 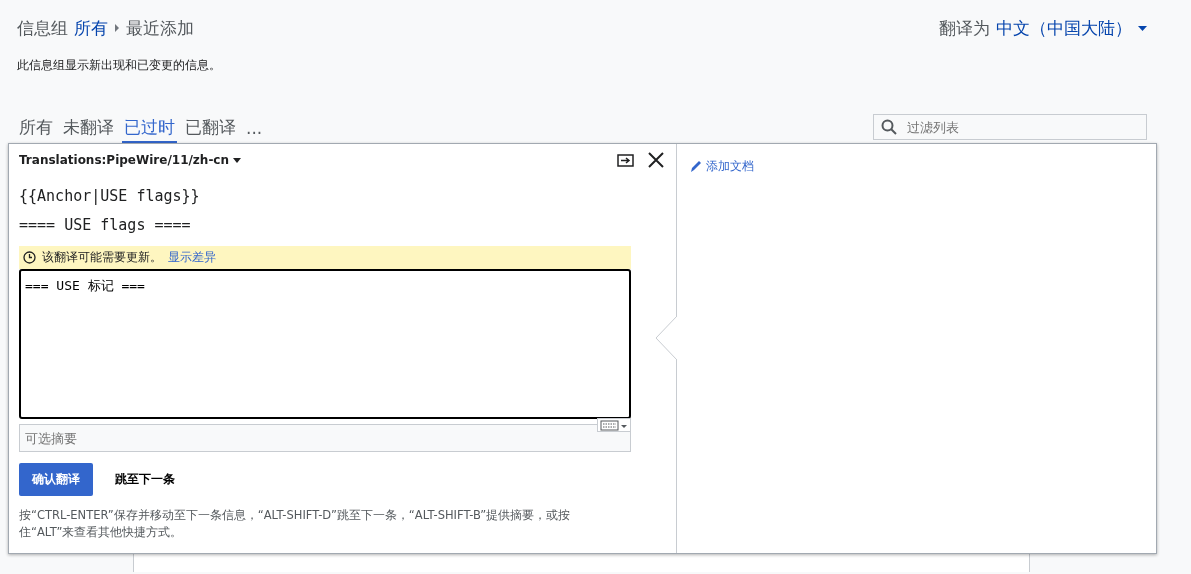 What do you see at coordinates (36, 129) in the screenshot?
I see `filter-tab: 所有` at bounding box center [36, 129].